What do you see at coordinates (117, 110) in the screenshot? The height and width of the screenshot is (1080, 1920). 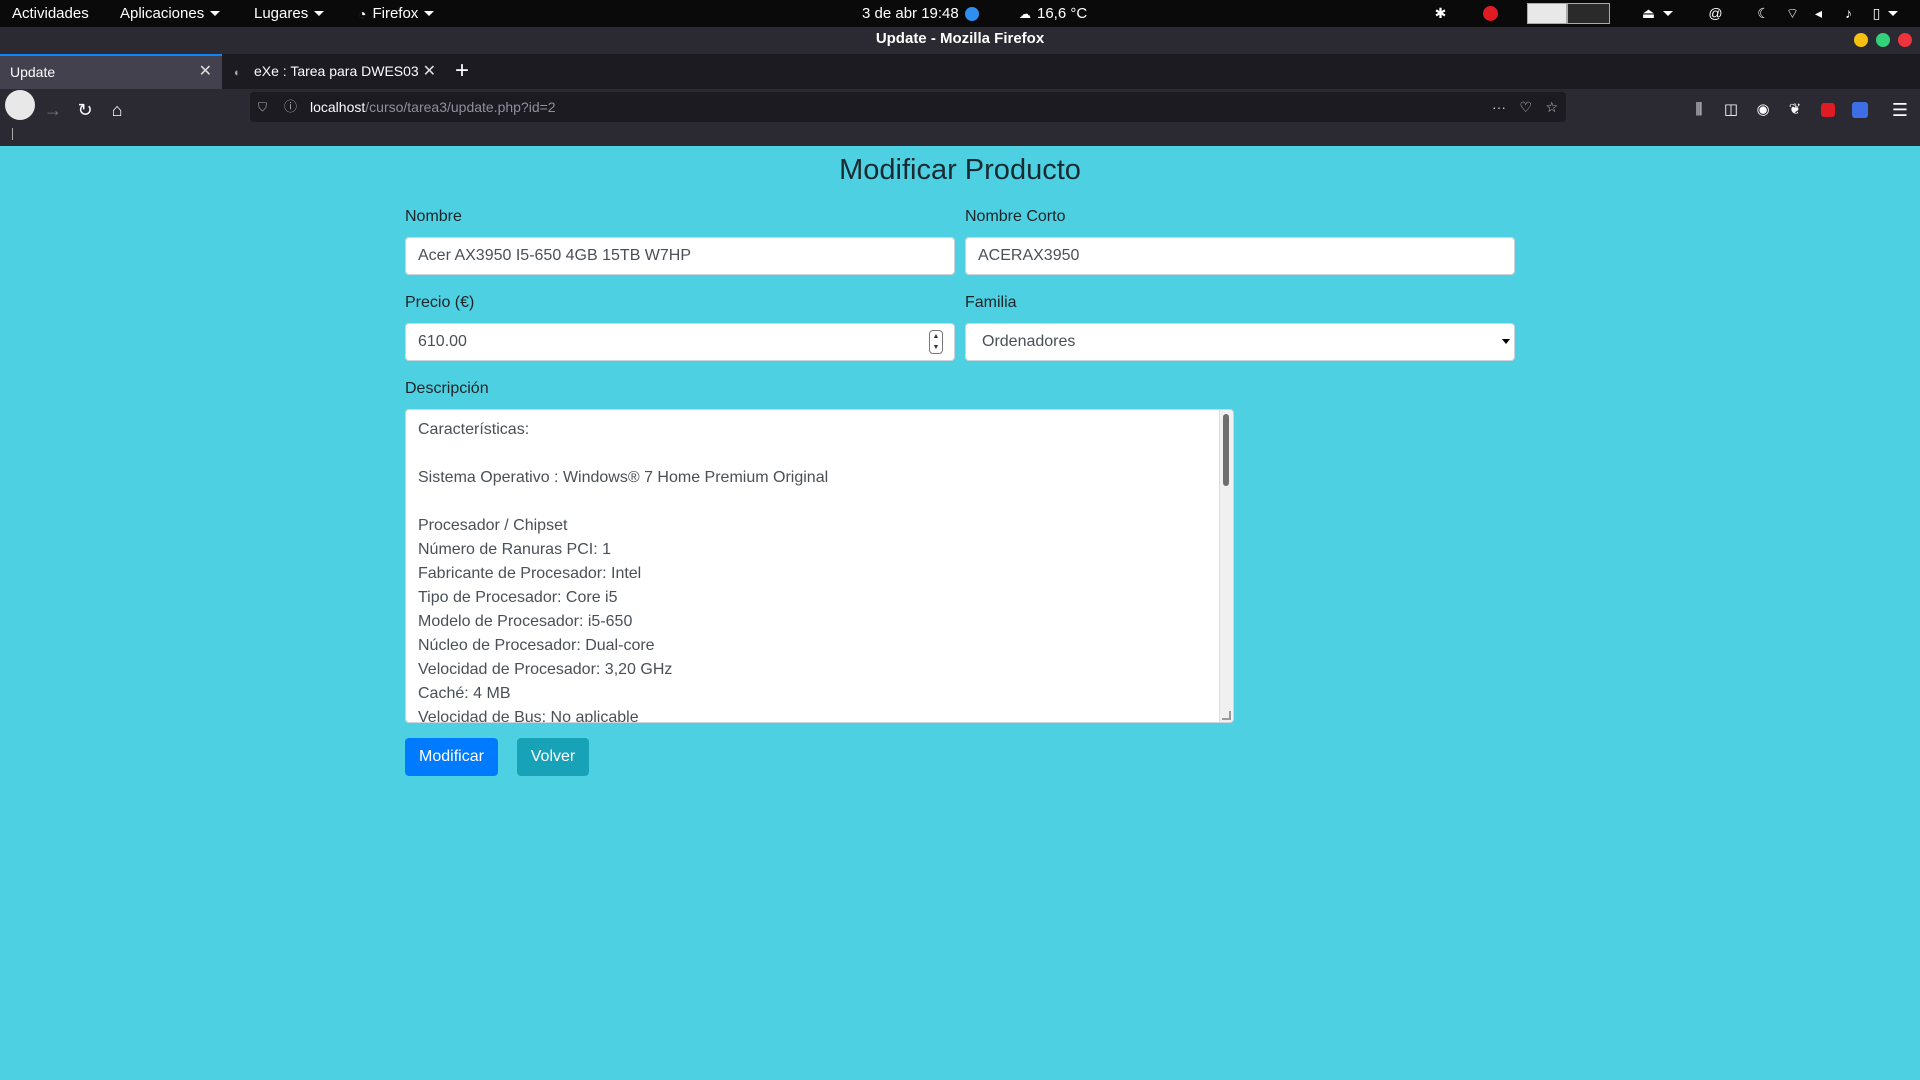 I see `home-icon: ⌂` at bounding box center [117, 110].